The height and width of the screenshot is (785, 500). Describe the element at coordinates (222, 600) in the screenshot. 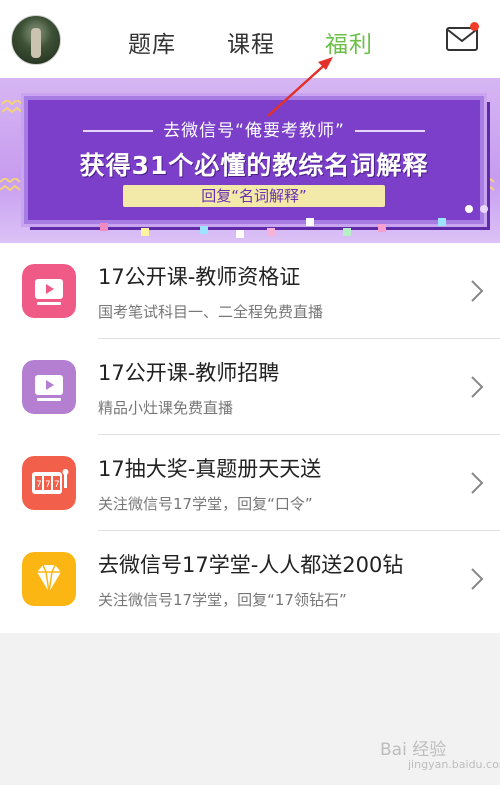

I see `item-subtitle: 关注微信号17学堂，回复“17领钻石”` at that location.